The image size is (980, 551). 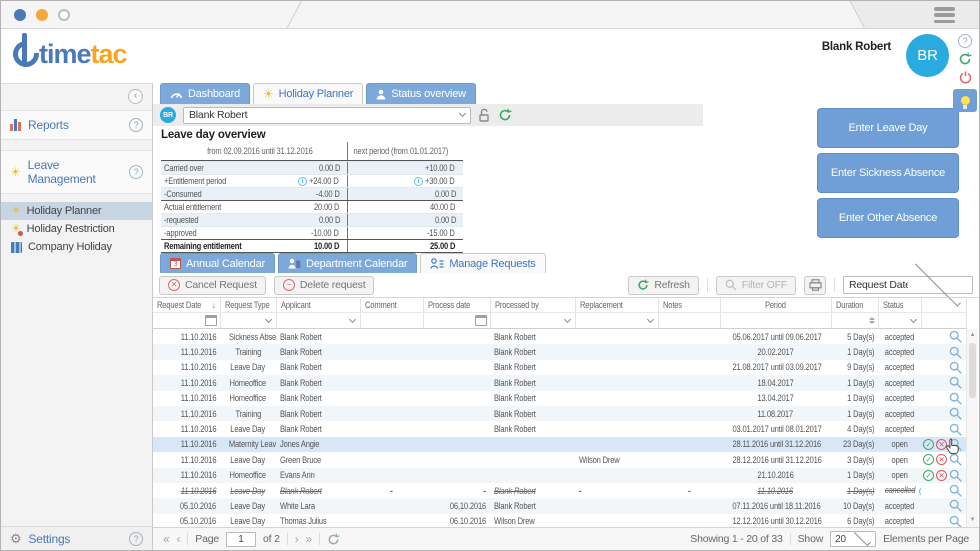 I want to click on filter-replacement, so click(x=617, y=320).